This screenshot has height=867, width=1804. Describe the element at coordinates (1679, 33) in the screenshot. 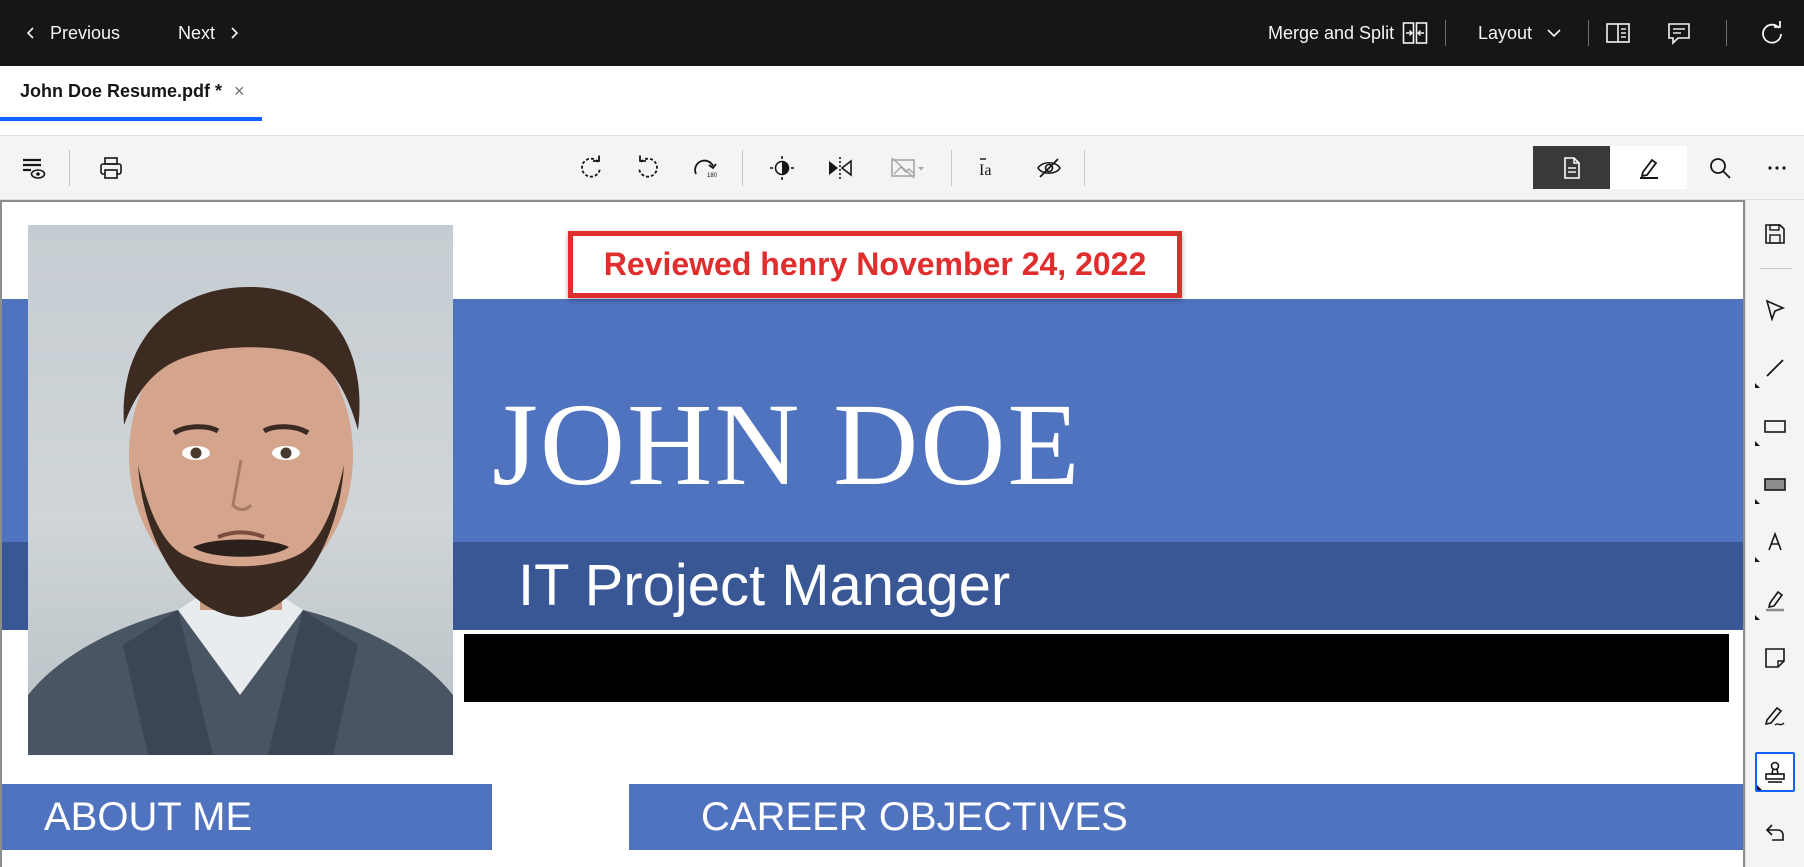

I see `comments-icon` at that location.